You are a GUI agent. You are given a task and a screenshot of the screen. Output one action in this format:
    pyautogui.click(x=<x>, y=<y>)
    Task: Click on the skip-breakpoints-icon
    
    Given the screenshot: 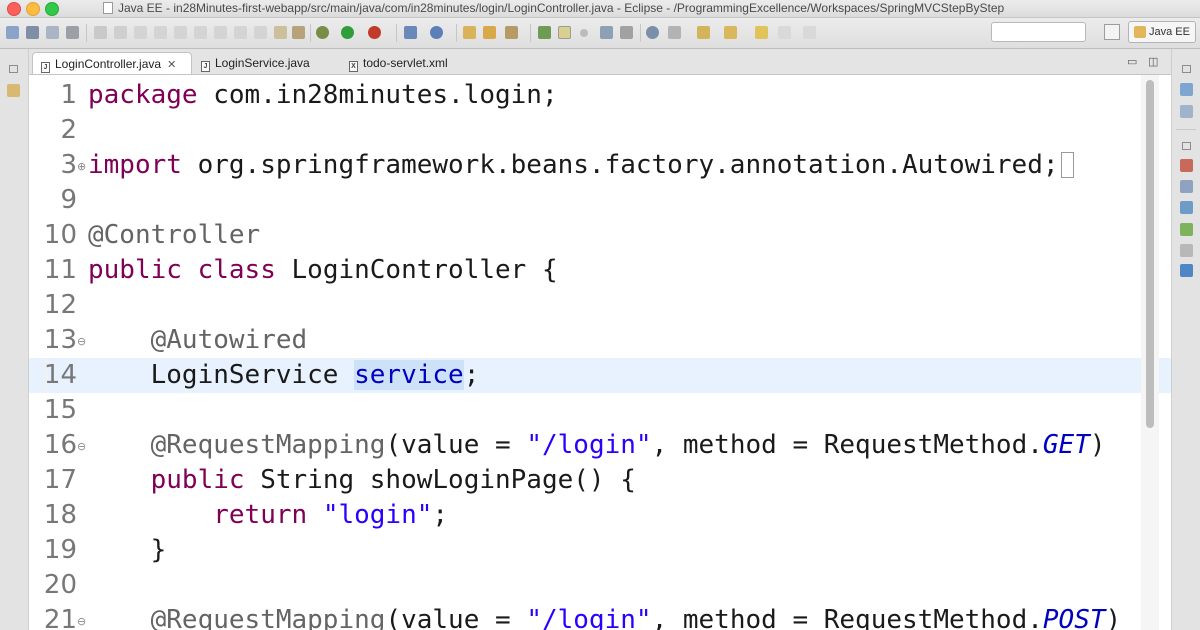 What is the action you would take?
    pyautogui.click(x=120, y=32)
    